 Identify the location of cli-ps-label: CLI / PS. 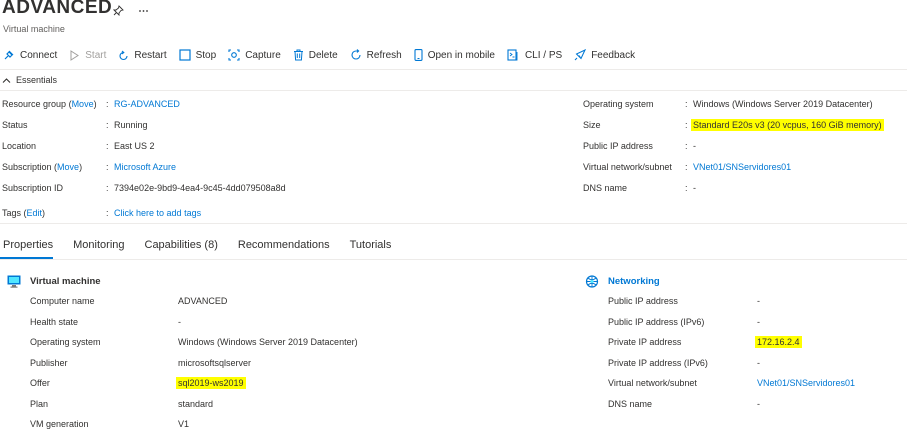
(543, 55).